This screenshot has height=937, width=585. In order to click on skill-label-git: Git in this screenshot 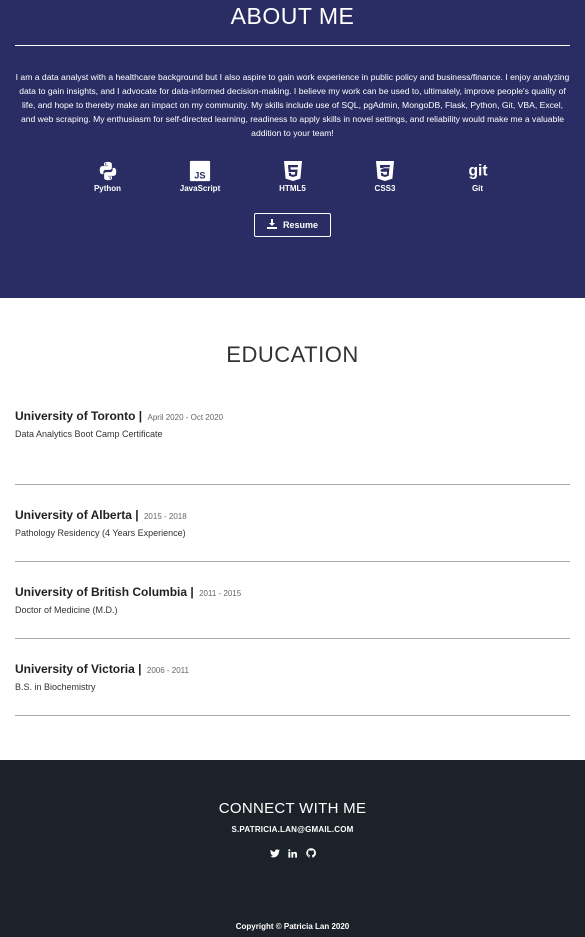, I will do `click(477, 188)`.